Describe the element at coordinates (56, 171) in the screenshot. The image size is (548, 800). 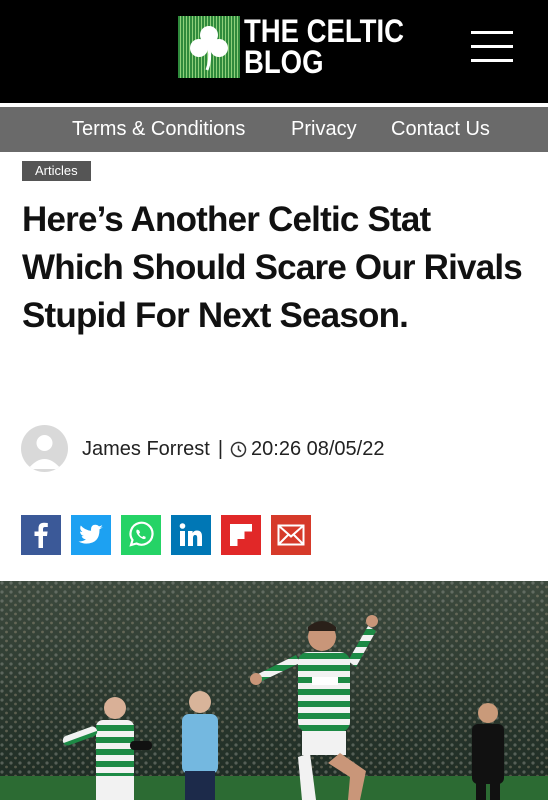
I see `category-badge: Articles` at that location.